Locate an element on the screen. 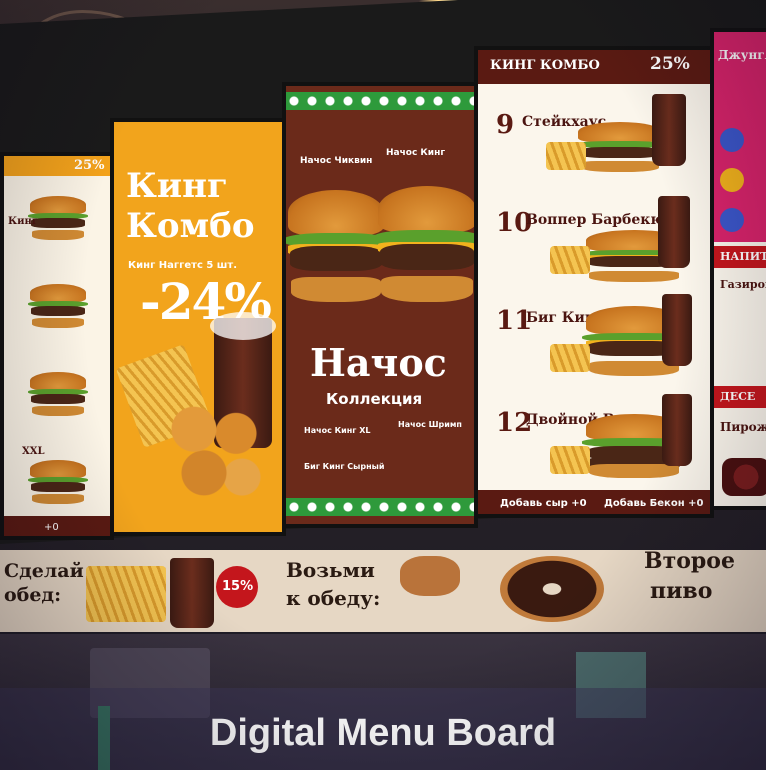 Image resolution: width=766 pixels, height=770 pixels. right-menu-panel: Джунгли НАПИТ Газиров ДЕСЕ Пирож is located at coordinates (738, 269).